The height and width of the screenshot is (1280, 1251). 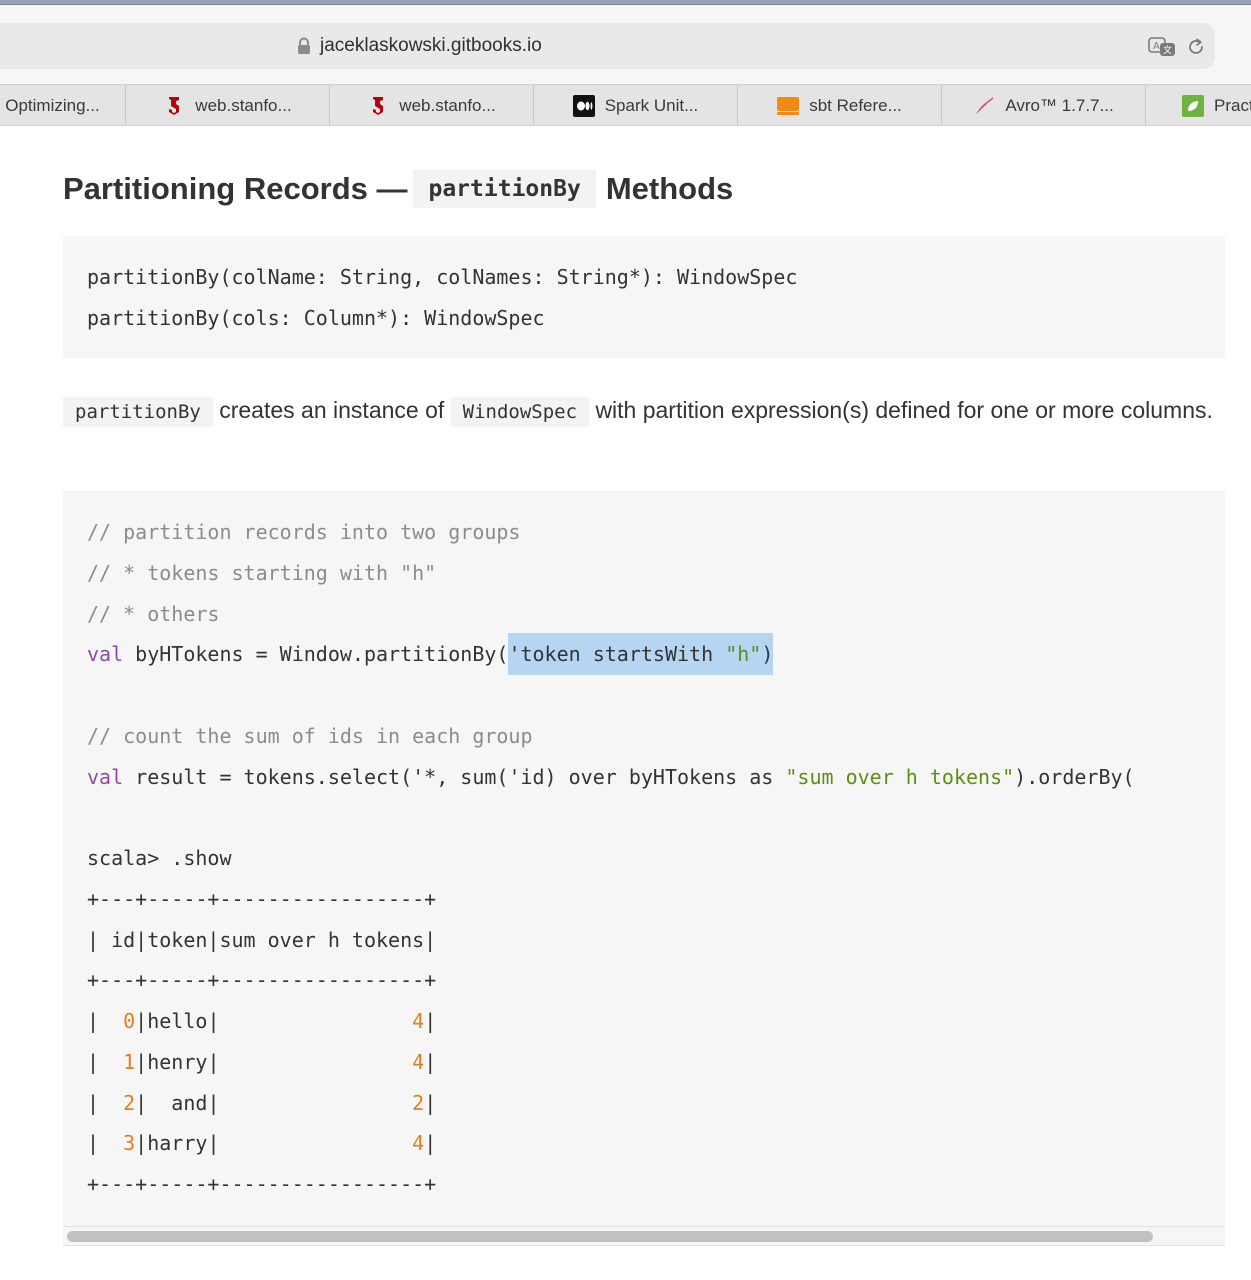 I want to click on code-line: partitionBy(cols: Column*): WindowSpec, so click(x=316, y=318).